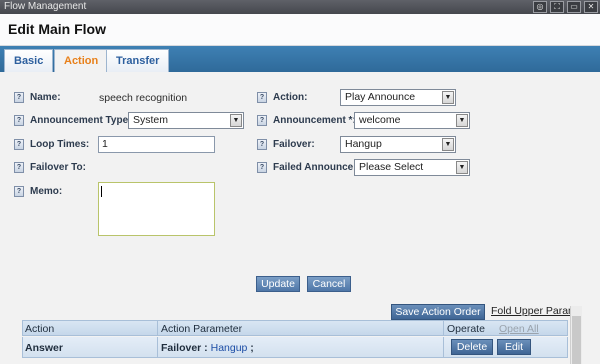 This screenshot has width=600, height=364. I want to click on page-title: Edit Main Flow, so click(57, 29).